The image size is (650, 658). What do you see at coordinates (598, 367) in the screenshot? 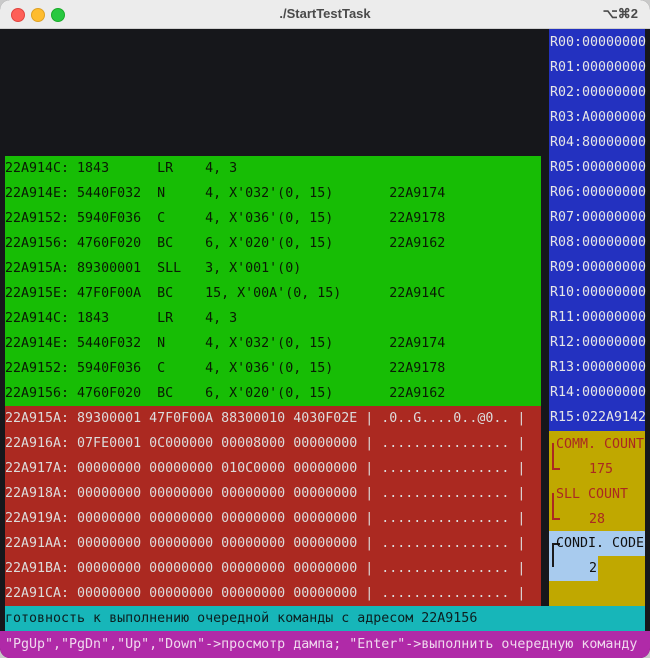
I see `register-r13: R13:00000000` at bounding box center [598, 367].